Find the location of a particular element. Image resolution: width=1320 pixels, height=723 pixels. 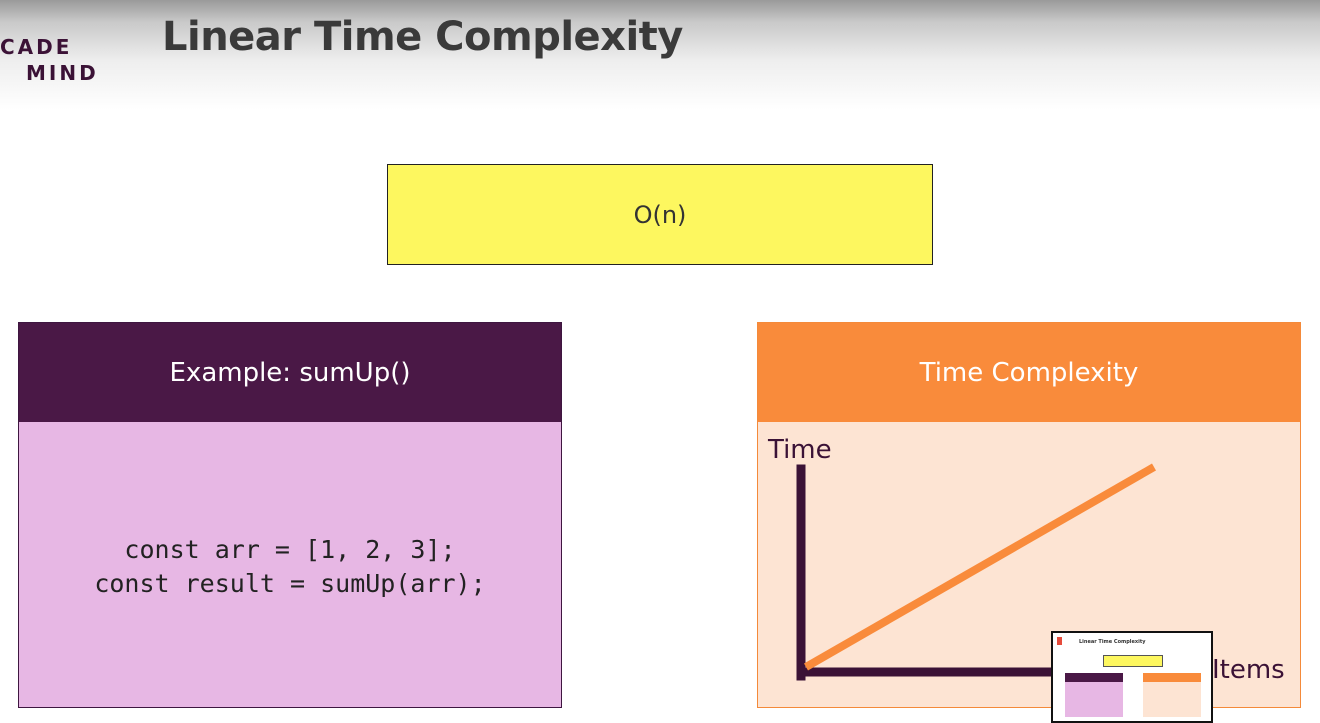

y-axis-label: Time is located at coordinates (800, 450).